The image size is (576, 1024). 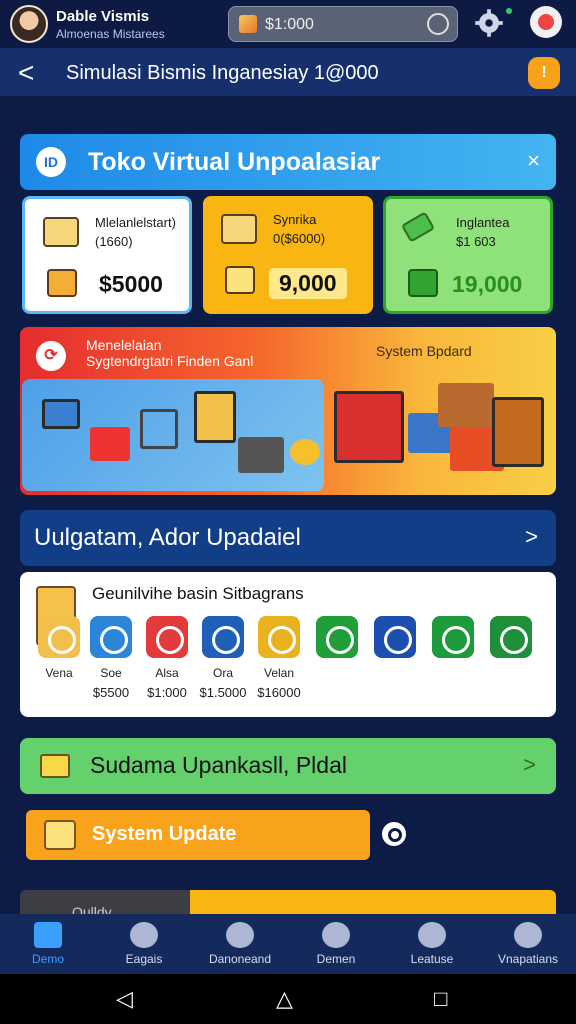 I want to click on app-price: $16000, so click(x=279, y=692).